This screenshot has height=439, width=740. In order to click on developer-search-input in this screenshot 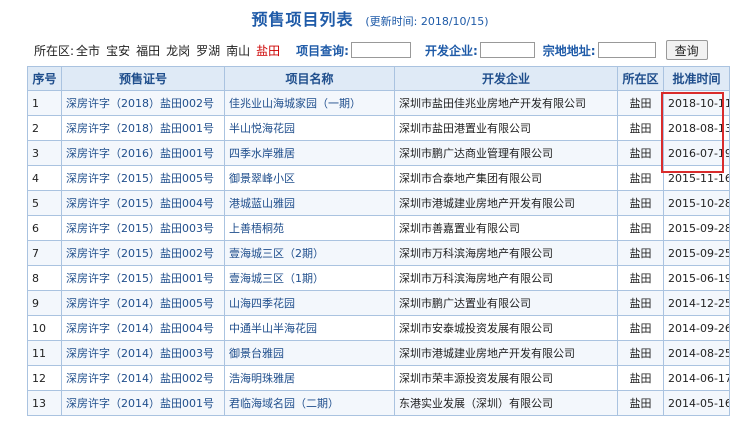, I will do `click(507, 50)`.